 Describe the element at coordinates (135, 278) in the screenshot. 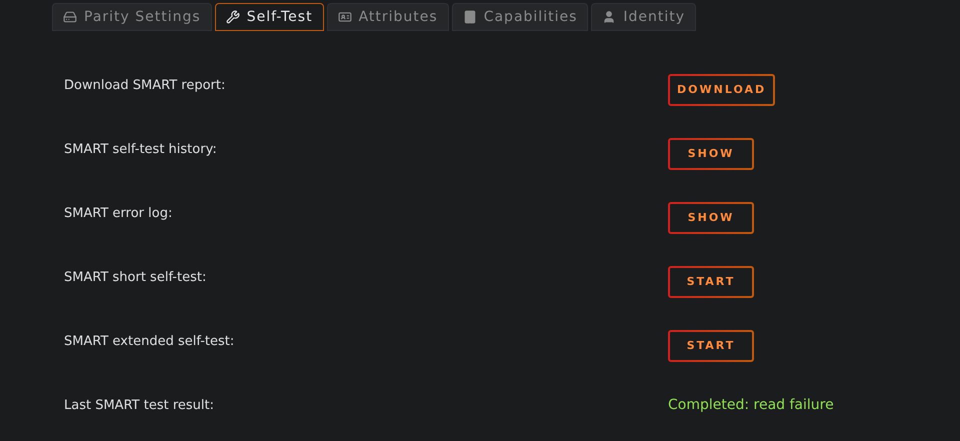

I see `row-label: SMART short self-test:` at that location.